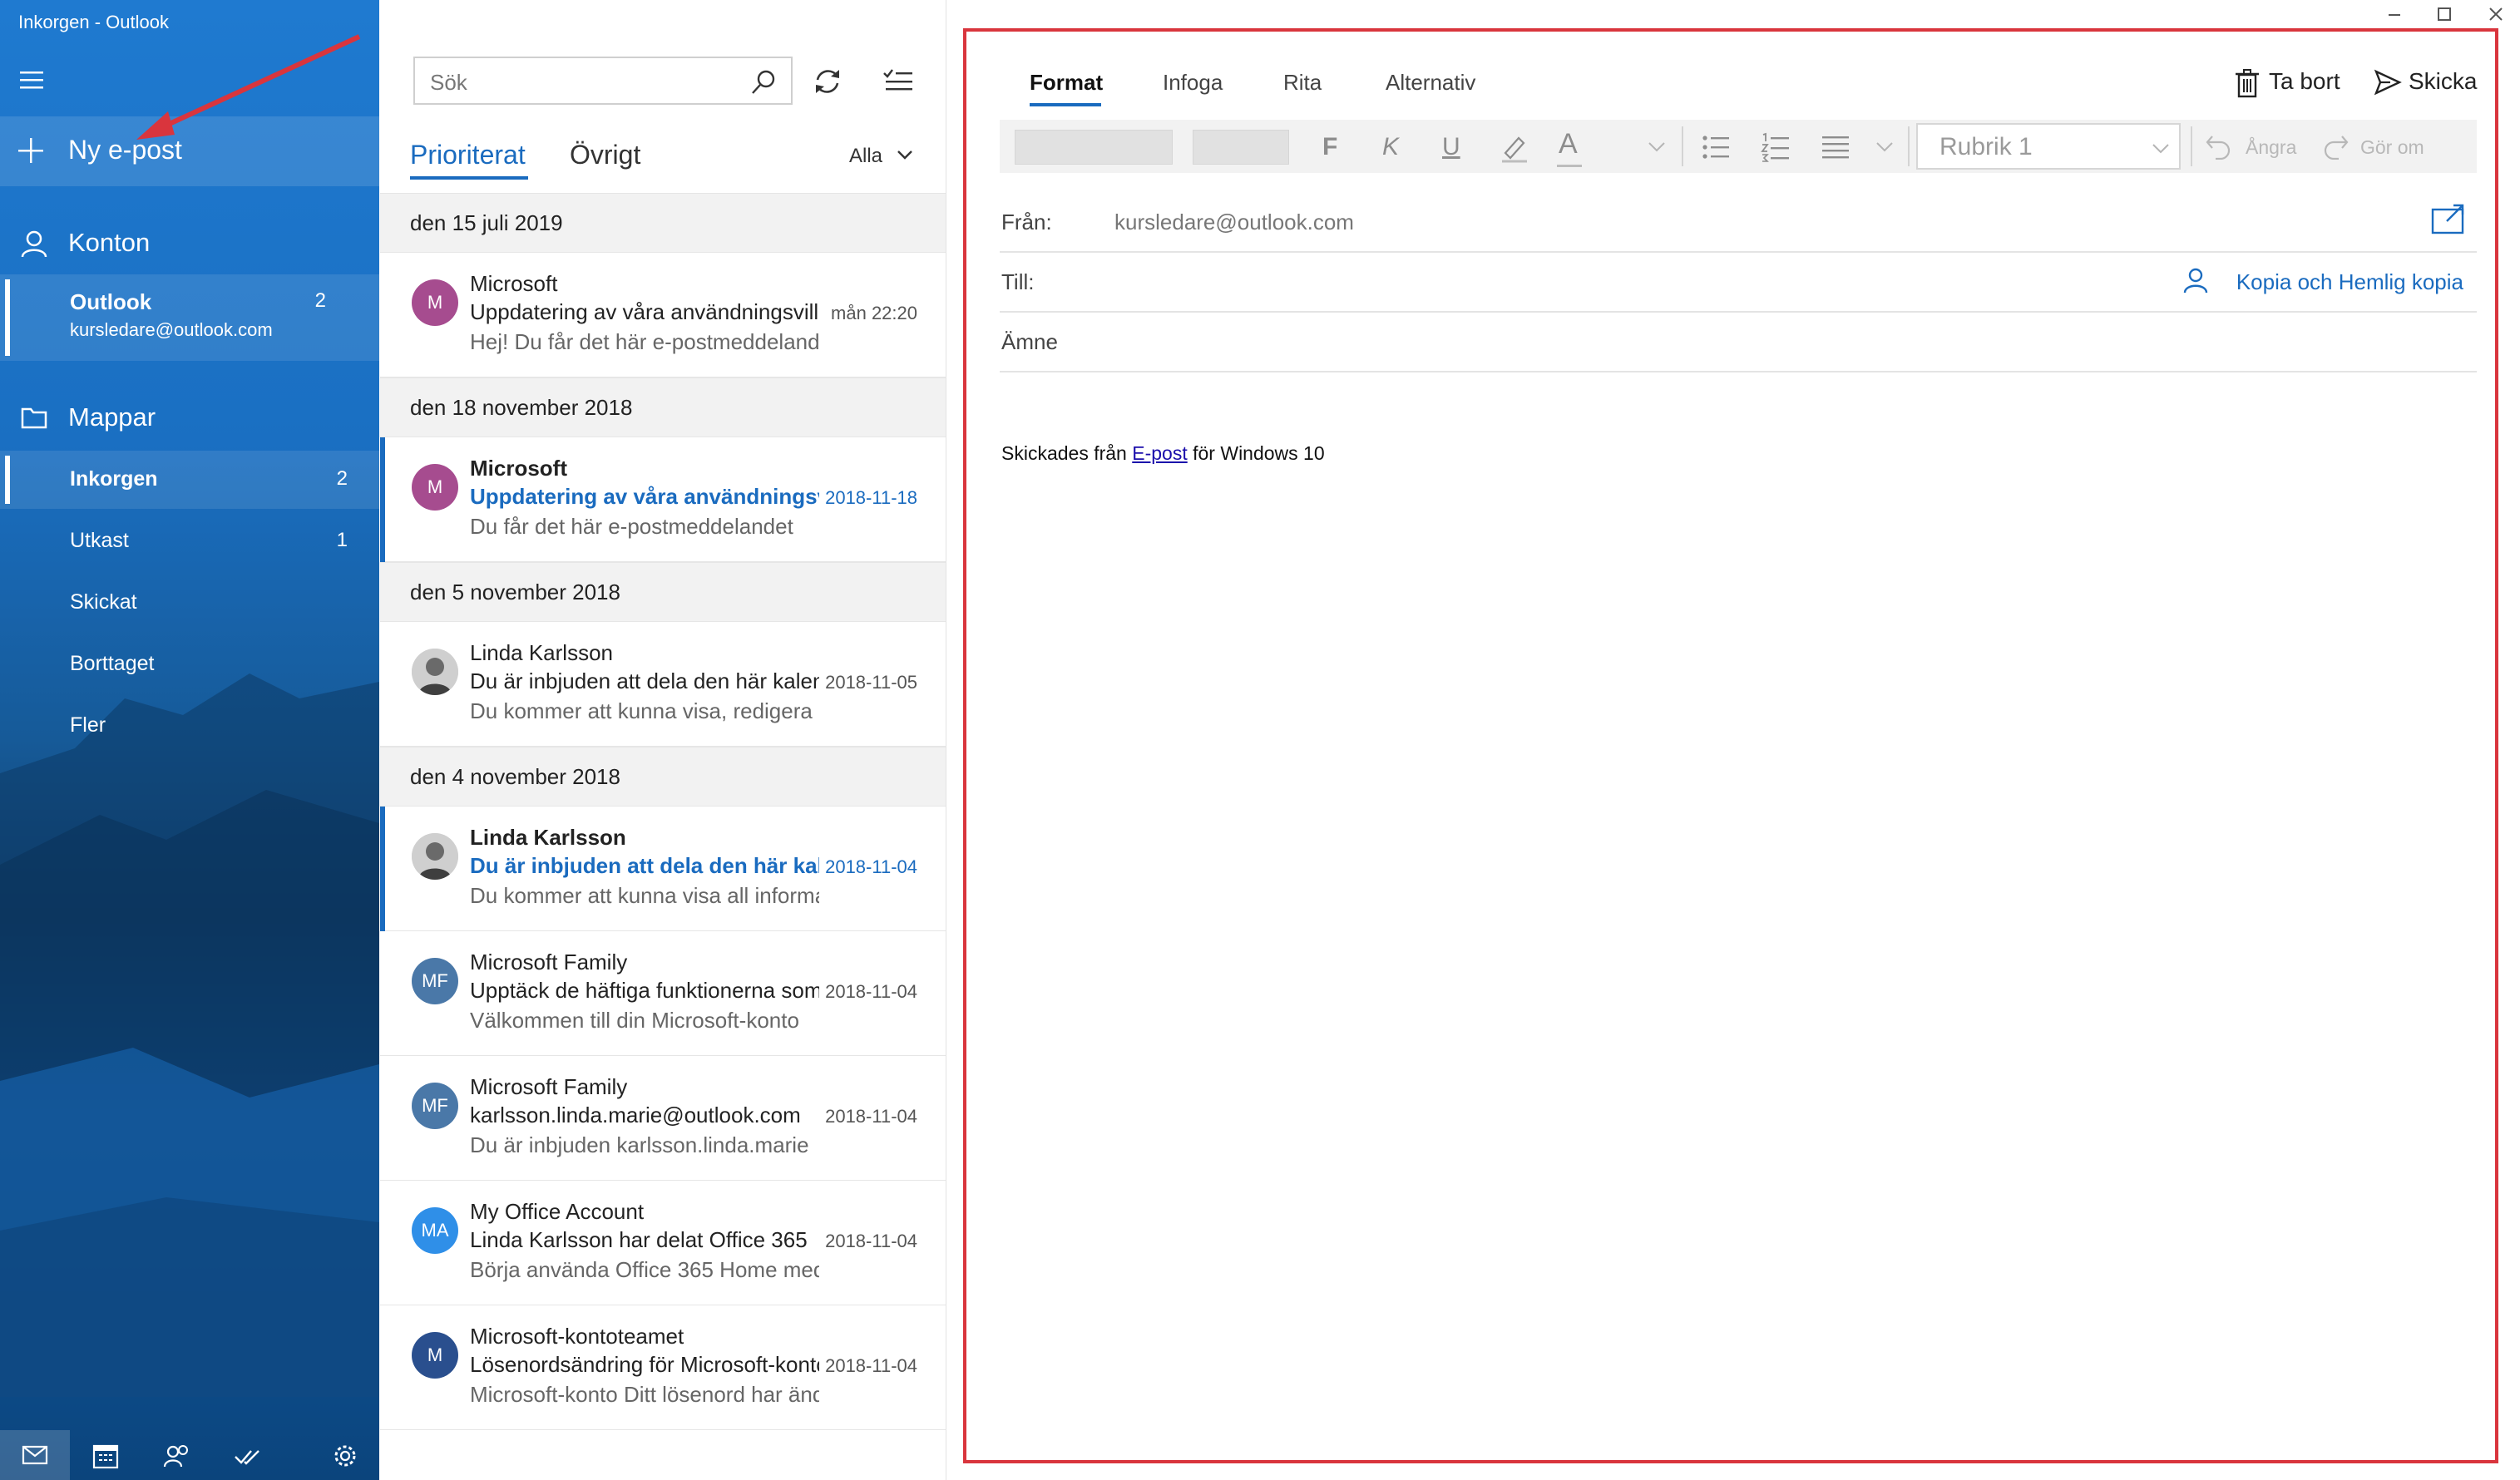  I want to click on unread-indicator, so click(382, 499).